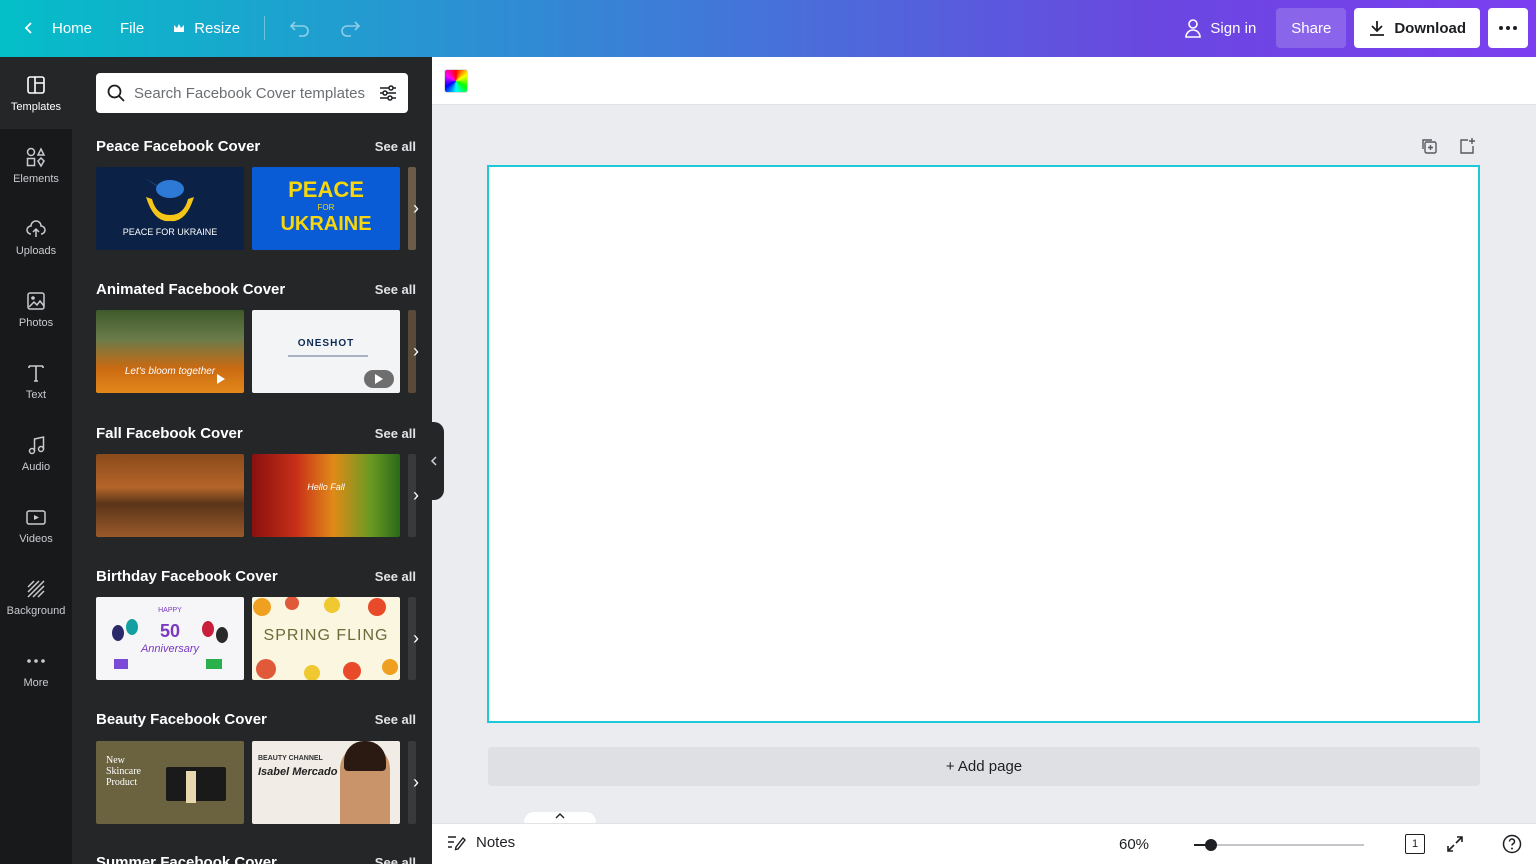 This screenshot has height=864, width=1536. Describe the element at coordinates (326, 487) in the screenshot. I see `thumbnail-text: Hello Fall` at that location.